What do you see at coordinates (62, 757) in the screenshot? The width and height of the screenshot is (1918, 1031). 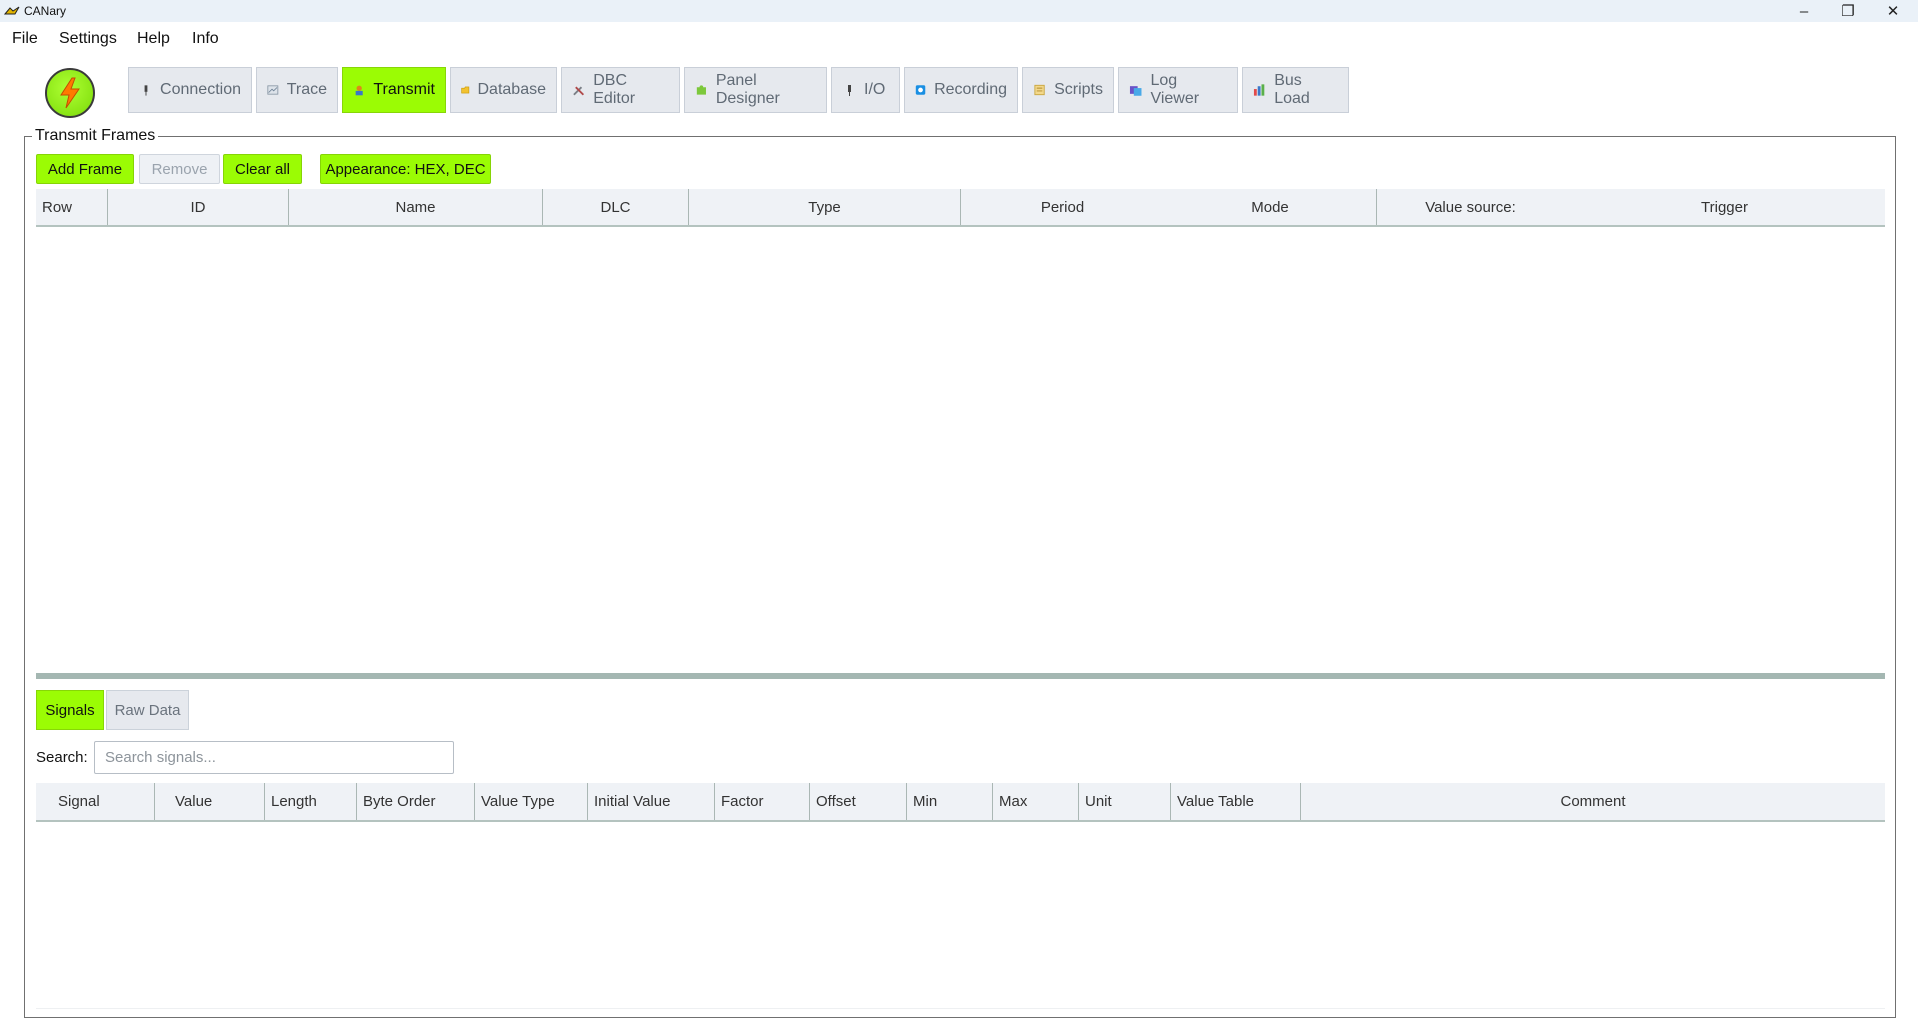 I see `search-label: Search:` at bounding box center [62, 757].